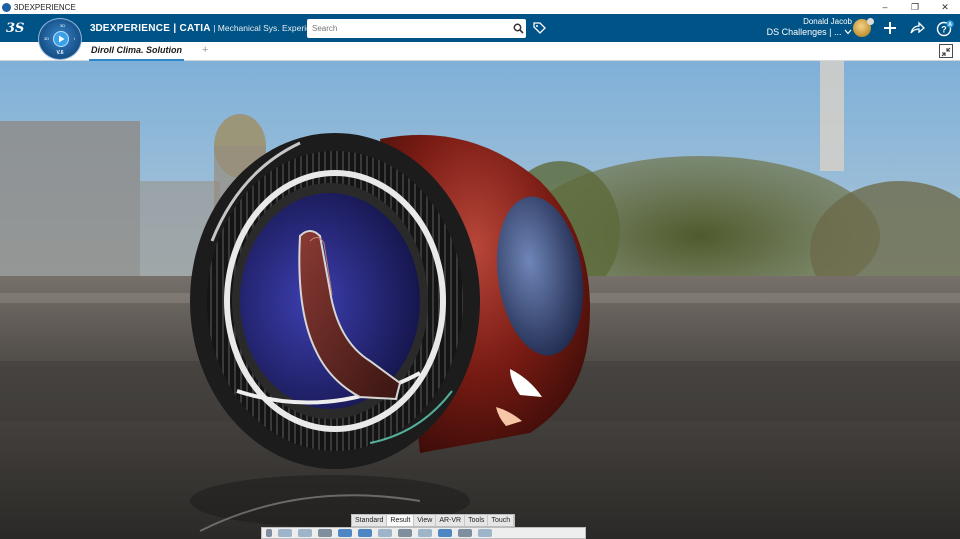  I want to click on action-tab-standard: Standard, so click(370, 520).